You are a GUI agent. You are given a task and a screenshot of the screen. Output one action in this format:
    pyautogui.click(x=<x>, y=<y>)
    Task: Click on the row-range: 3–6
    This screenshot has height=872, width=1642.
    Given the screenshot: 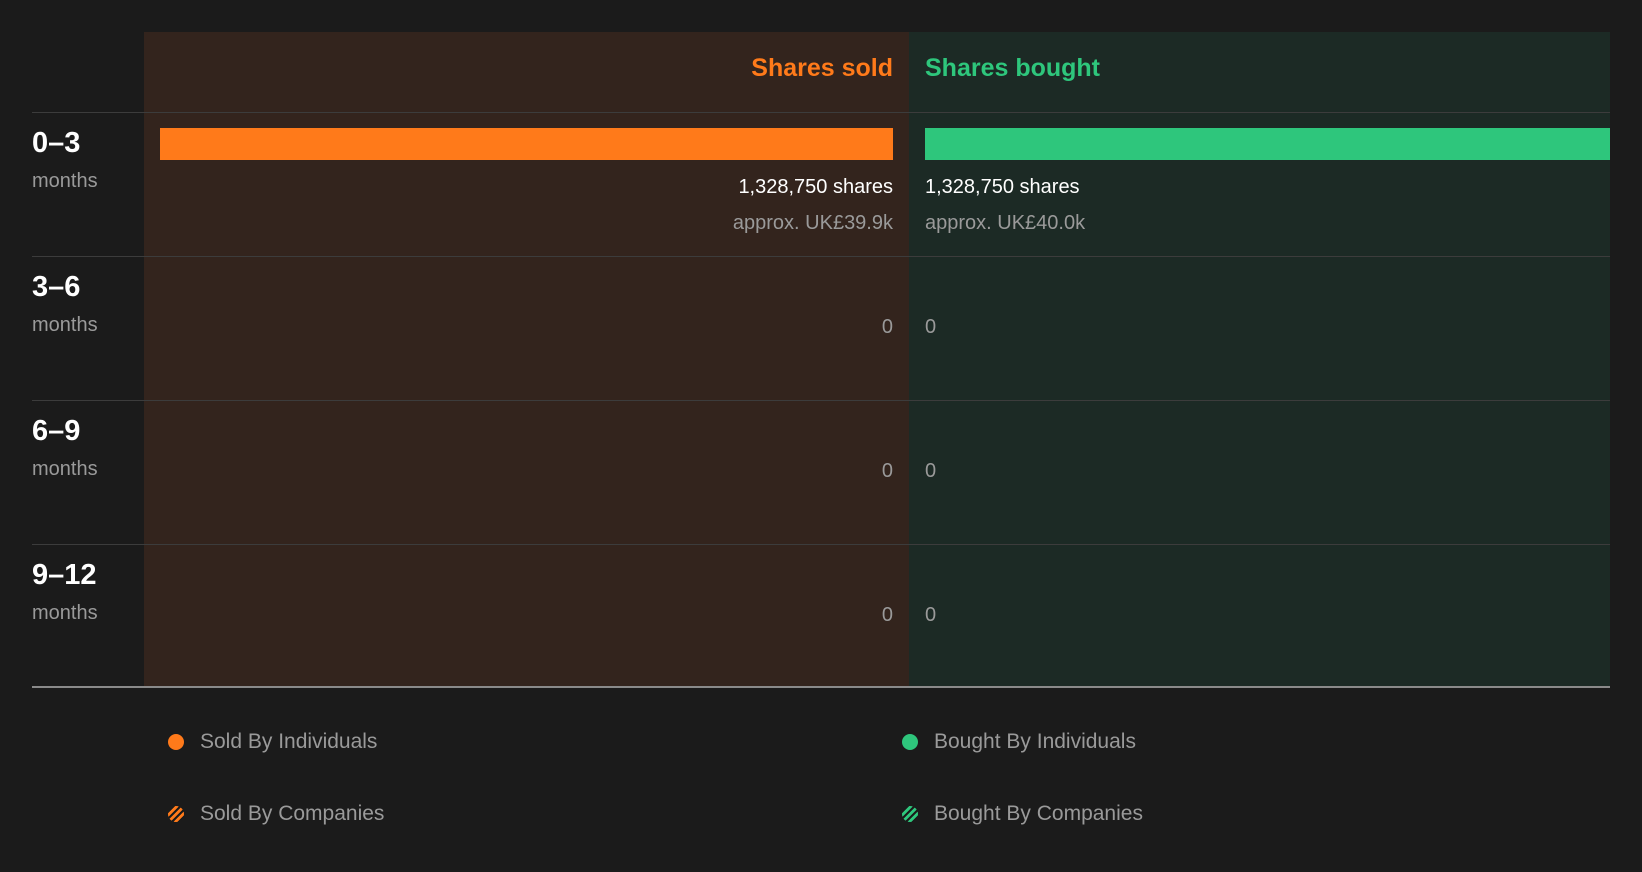 What is the action you would take?
    pyautogui.click(x=56, y=287)
    